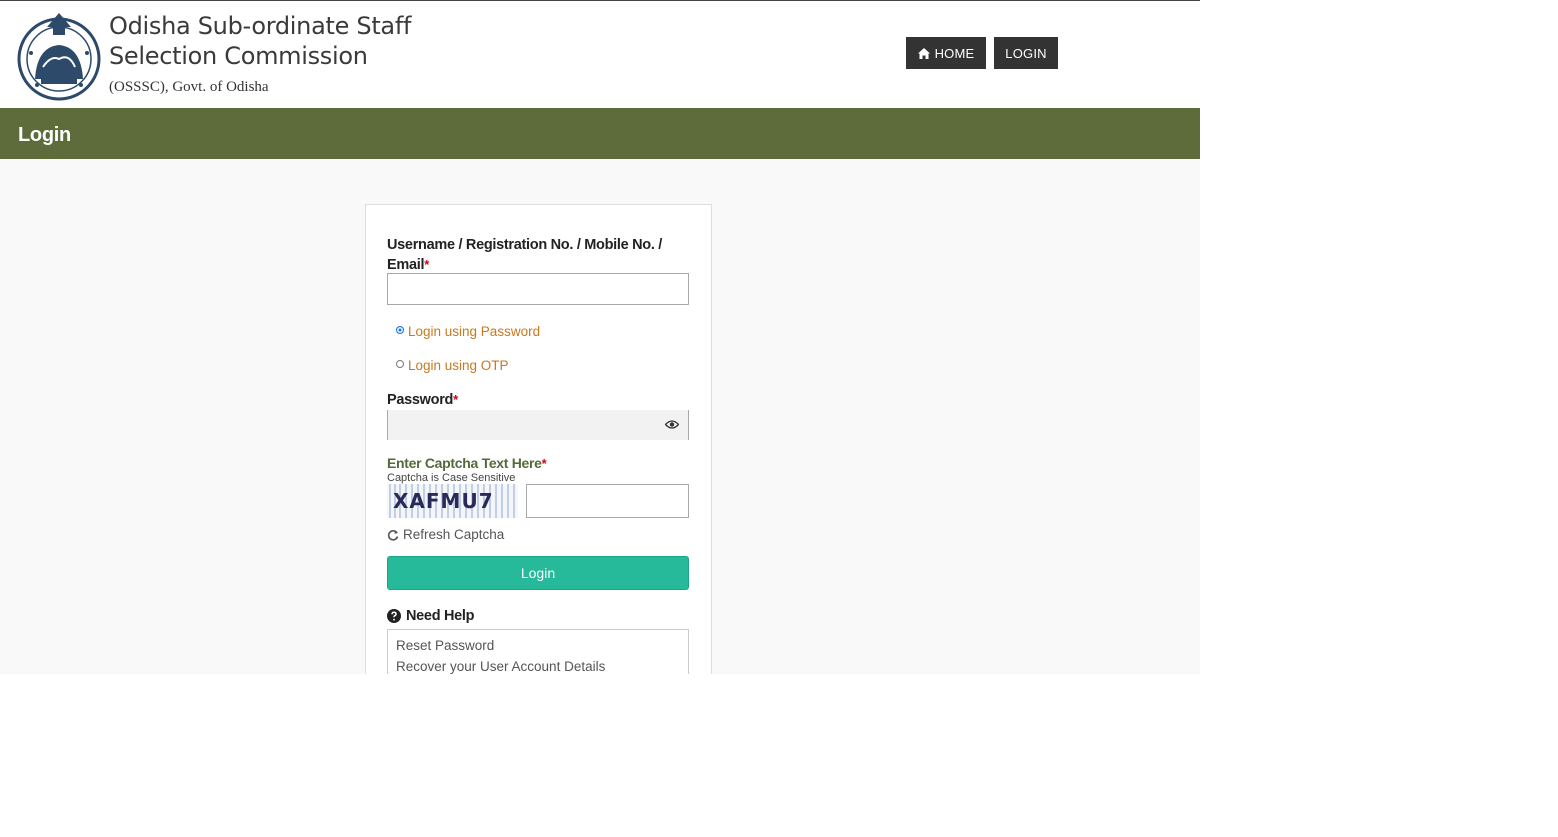 The width and height of the screenshot is (1558, 837). Describe the element at coordinates (44, 135) in the screenshot. I see `page-title: Login` at that location.